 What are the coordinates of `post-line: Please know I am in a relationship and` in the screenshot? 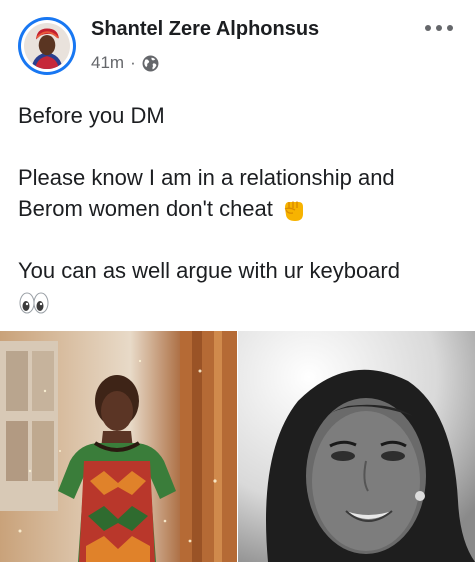 It's located at (206, 177).